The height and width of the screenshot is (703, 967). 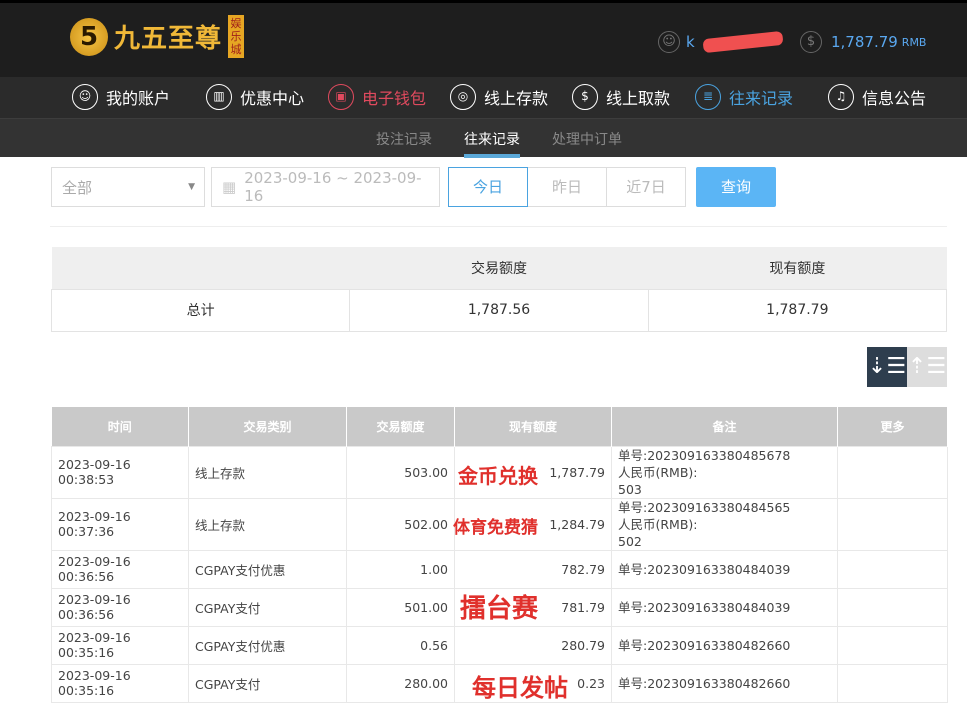 What do you see at coordinates (585, 97) in the screenshot?
I see `withdraw-icon: $` at bounding box center [585, 97].